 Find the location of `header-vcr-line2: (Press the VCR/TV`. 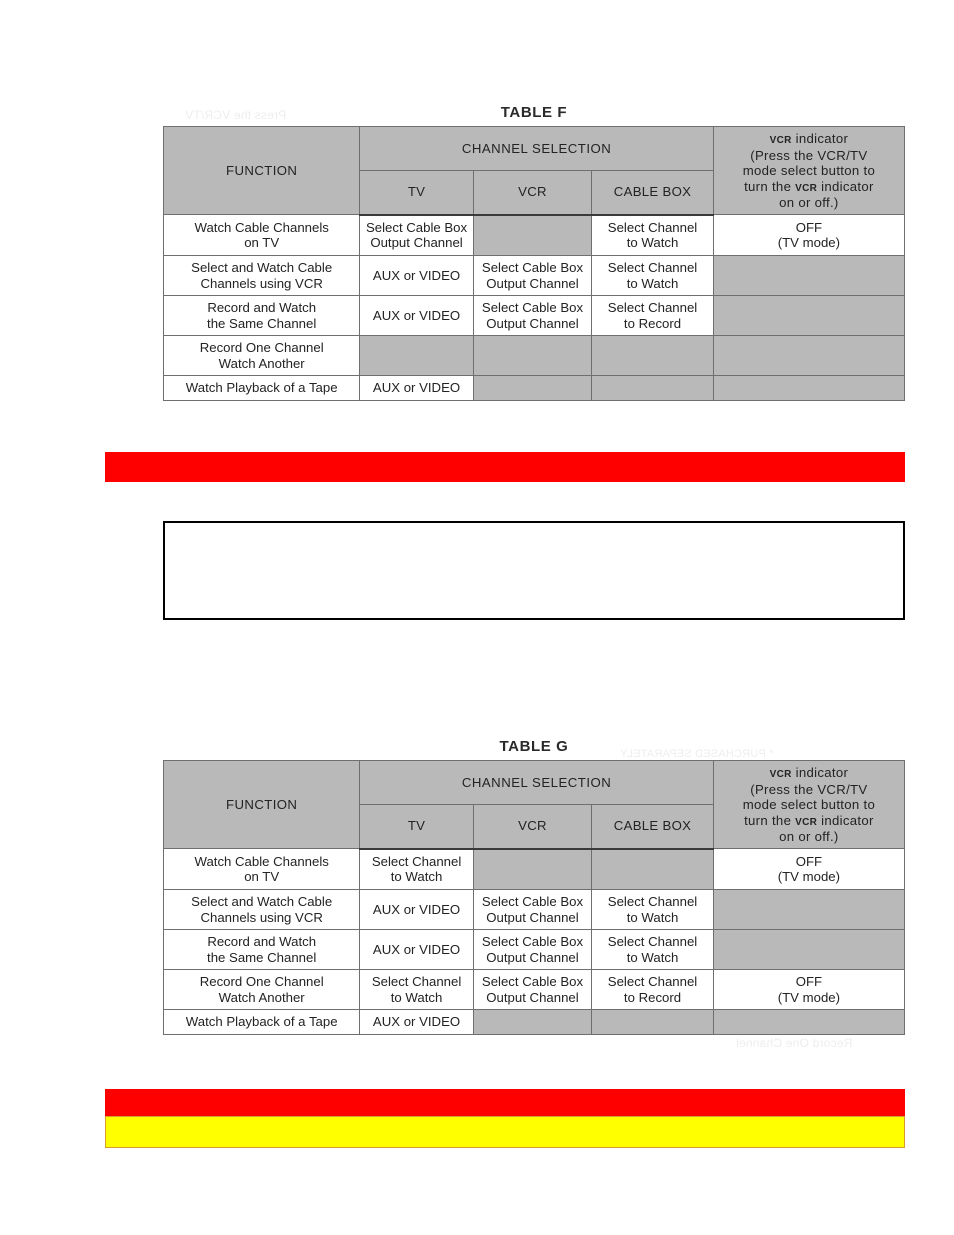

header-vcr-line2: (Press the VCR/TV is located at coordinates (809, 155).